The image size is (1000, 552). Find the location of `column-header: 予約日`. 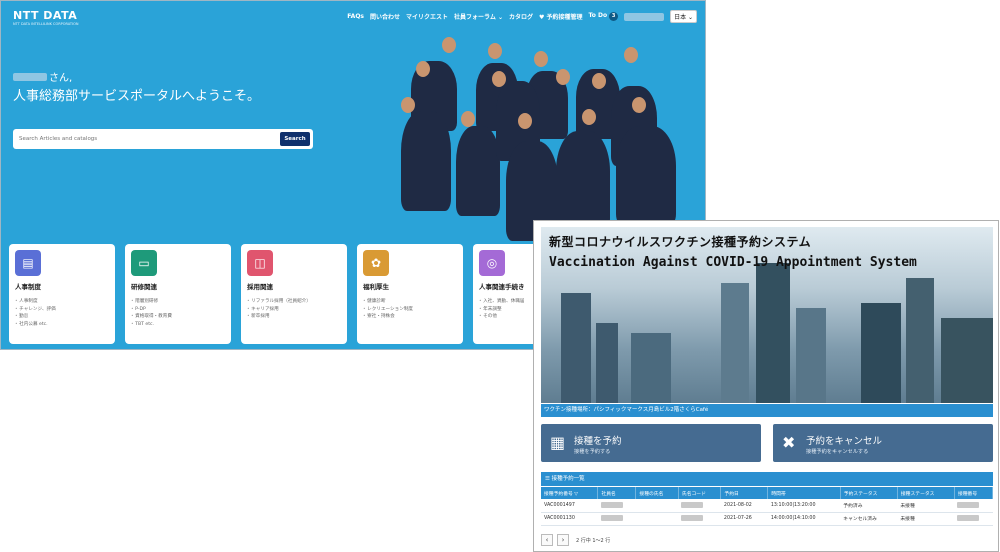

column-header: 予約日 is located at coordinates (744, 493).